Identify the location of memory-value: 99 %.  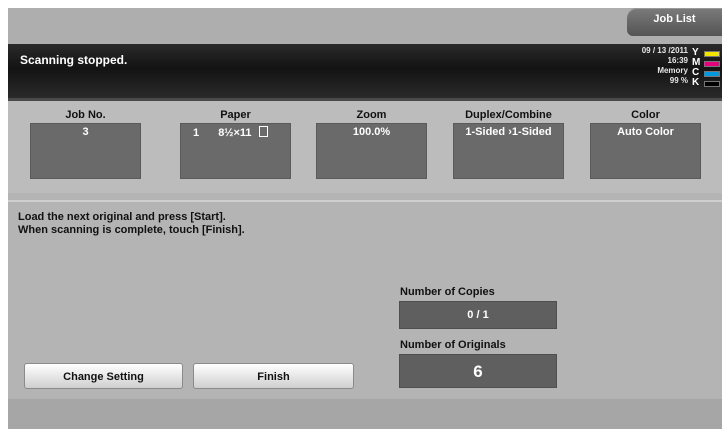
(678, 80).